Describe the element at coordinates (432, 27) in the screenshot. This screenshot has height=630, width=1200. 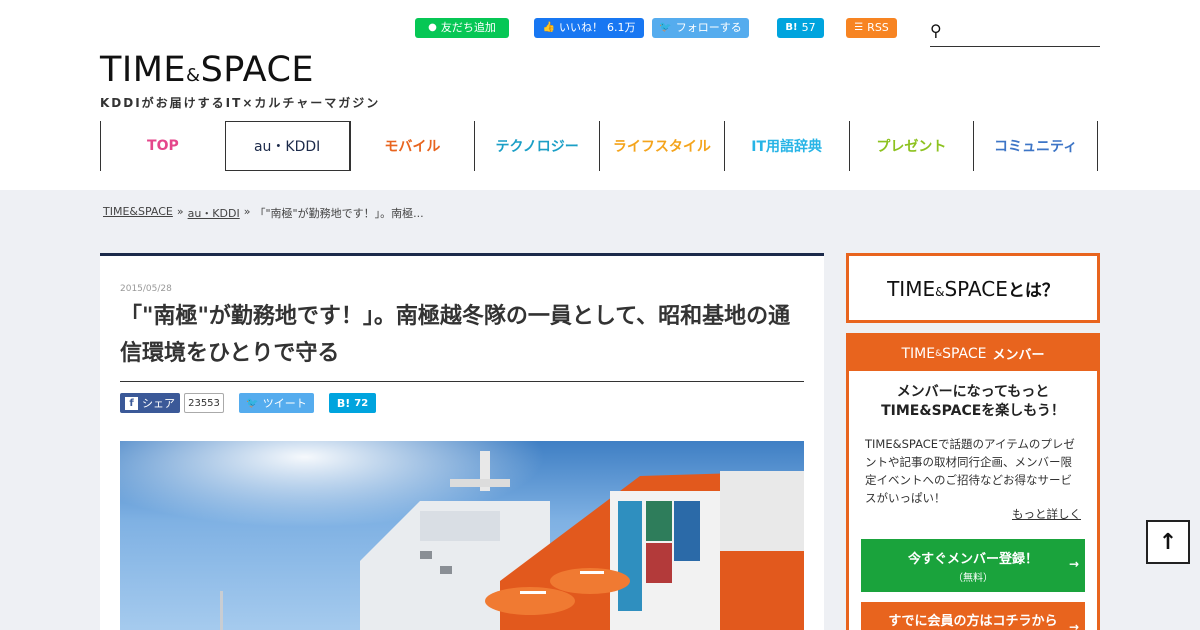
I see `line-icon: ●` at that location.